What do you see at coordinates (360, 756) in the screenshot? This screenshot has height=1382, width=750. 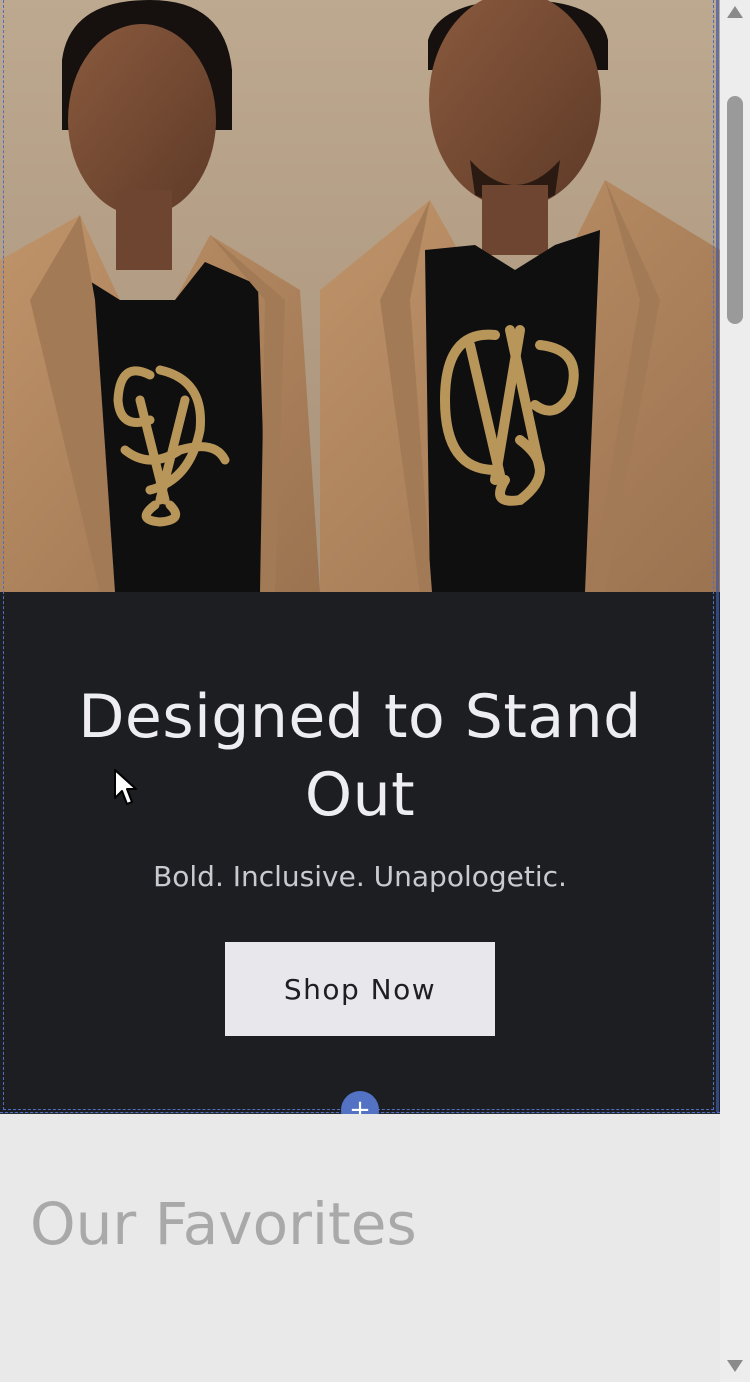 I see `hero-heading: Designed to Stand Out` at bounding box center [360, 756].